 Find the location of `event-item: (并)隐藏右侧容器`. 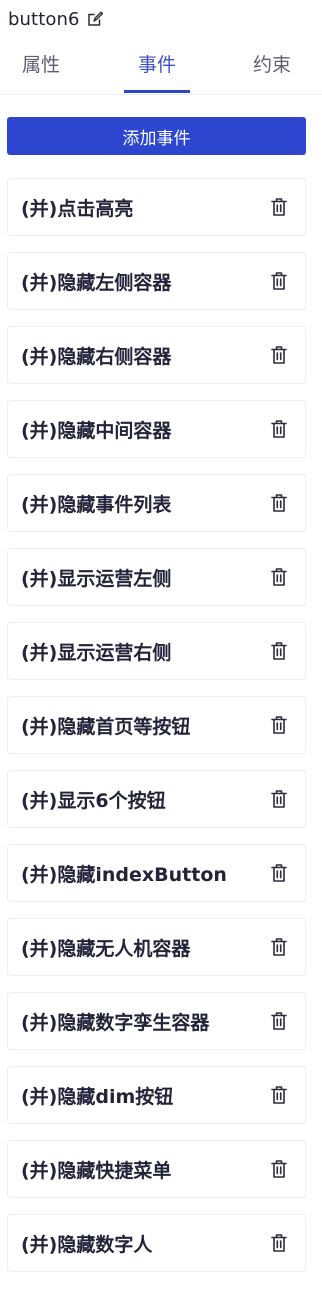

event-item: (并)隐藏右侧容器 is located at coordinates (156, 355).